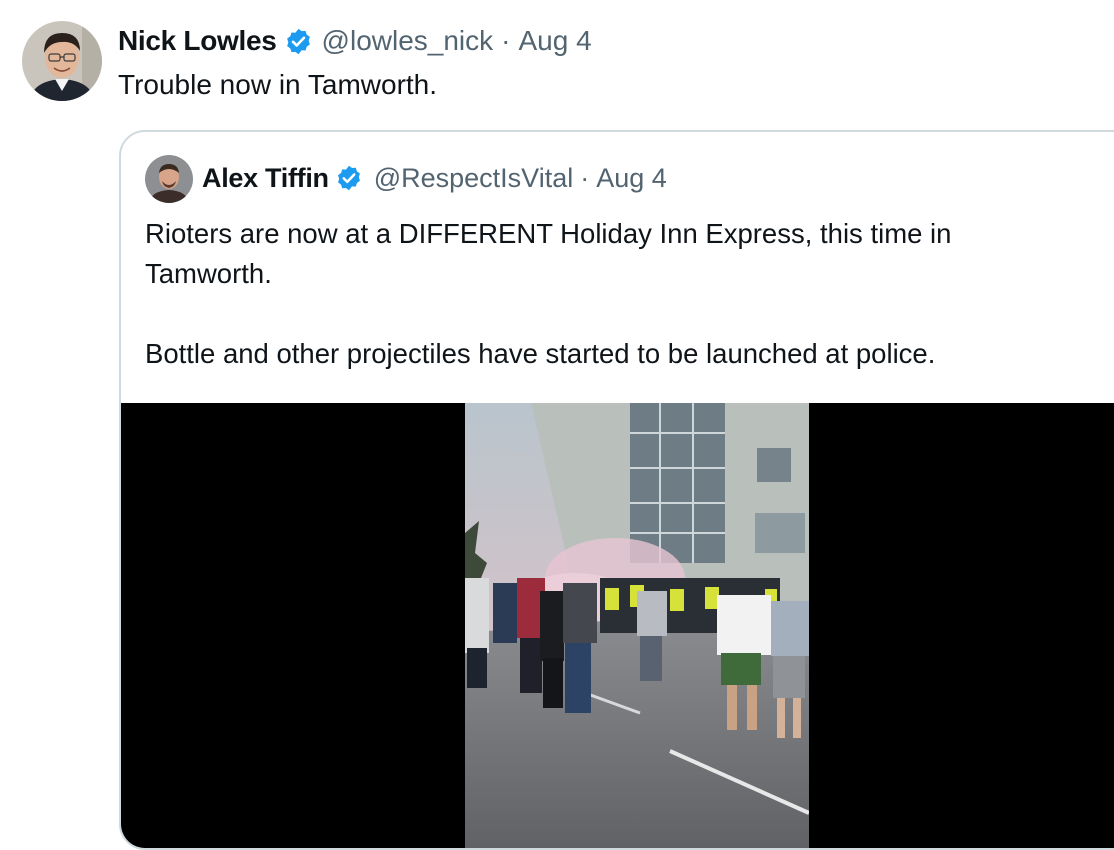  What do you see at coordinates (265, 178) in the screenshot?
I see `quoted-author-name: Alex Tiffin` at bounding box center [265, 178].